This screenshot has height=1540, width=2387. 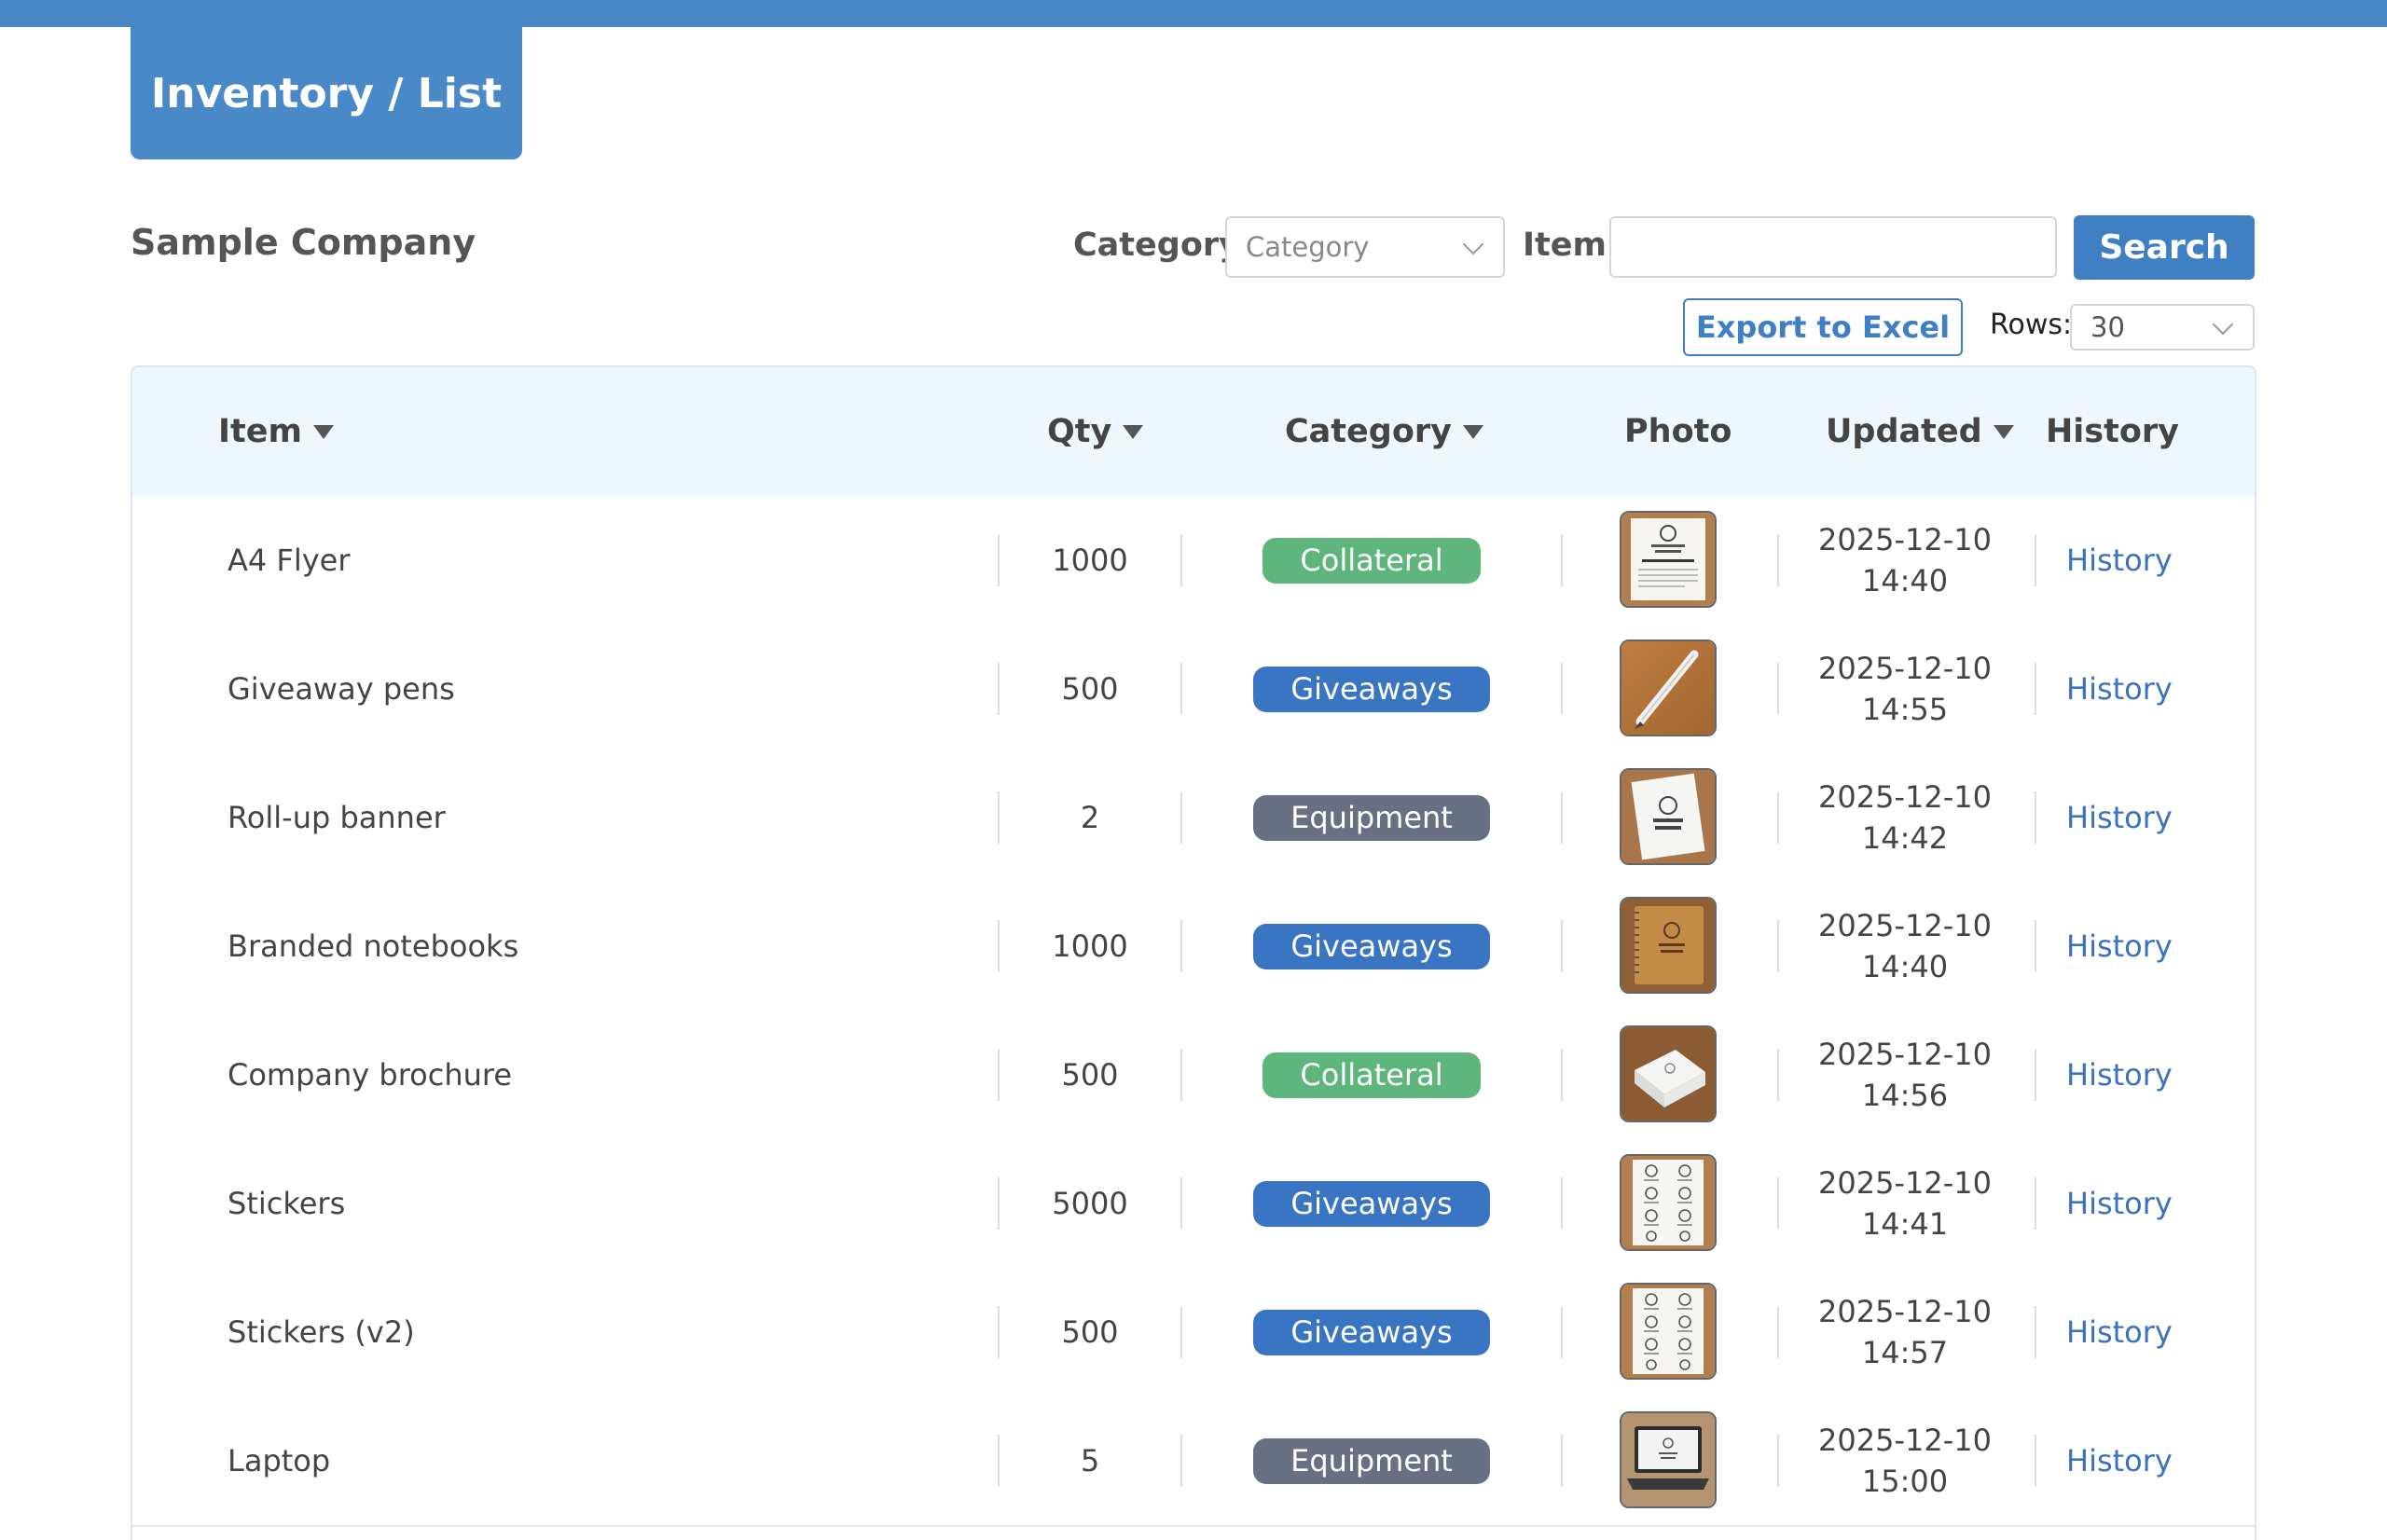 I want to click on updated-cell: 2025-12-10 14:57, so click(x=1905, y=1332).